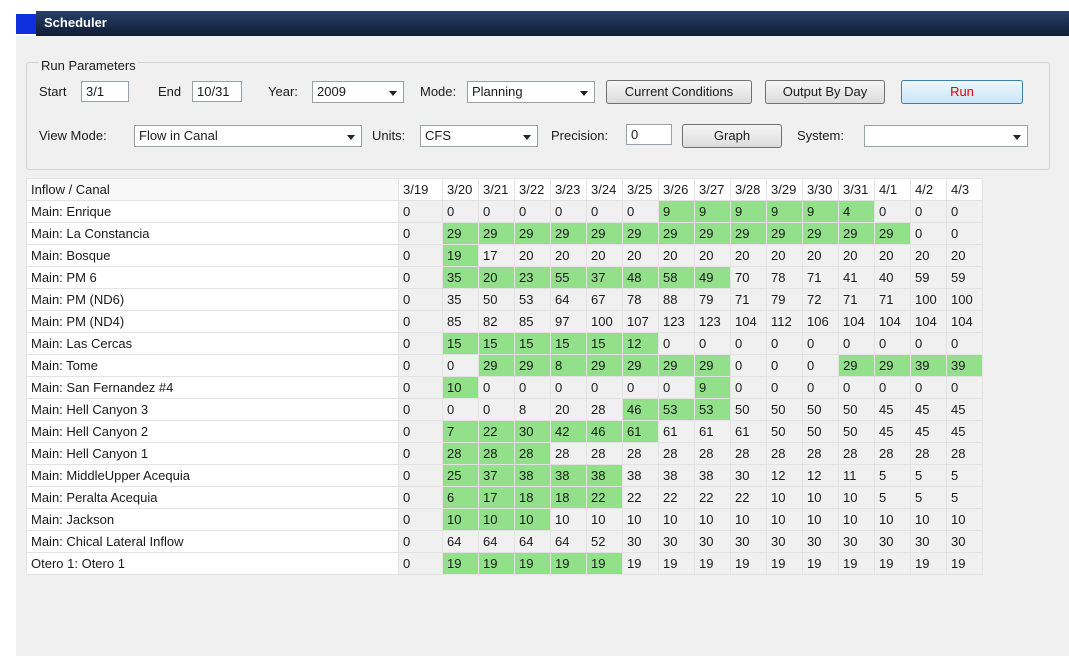 This screenshot has width=1069, height=656. Describe the element at coordinates (504, 211) in the screenshot. I see `table-row: Main: Enrique 0 0 0 0 0 0 0 9 9 9 9 9 4 0 0 0` at that location.